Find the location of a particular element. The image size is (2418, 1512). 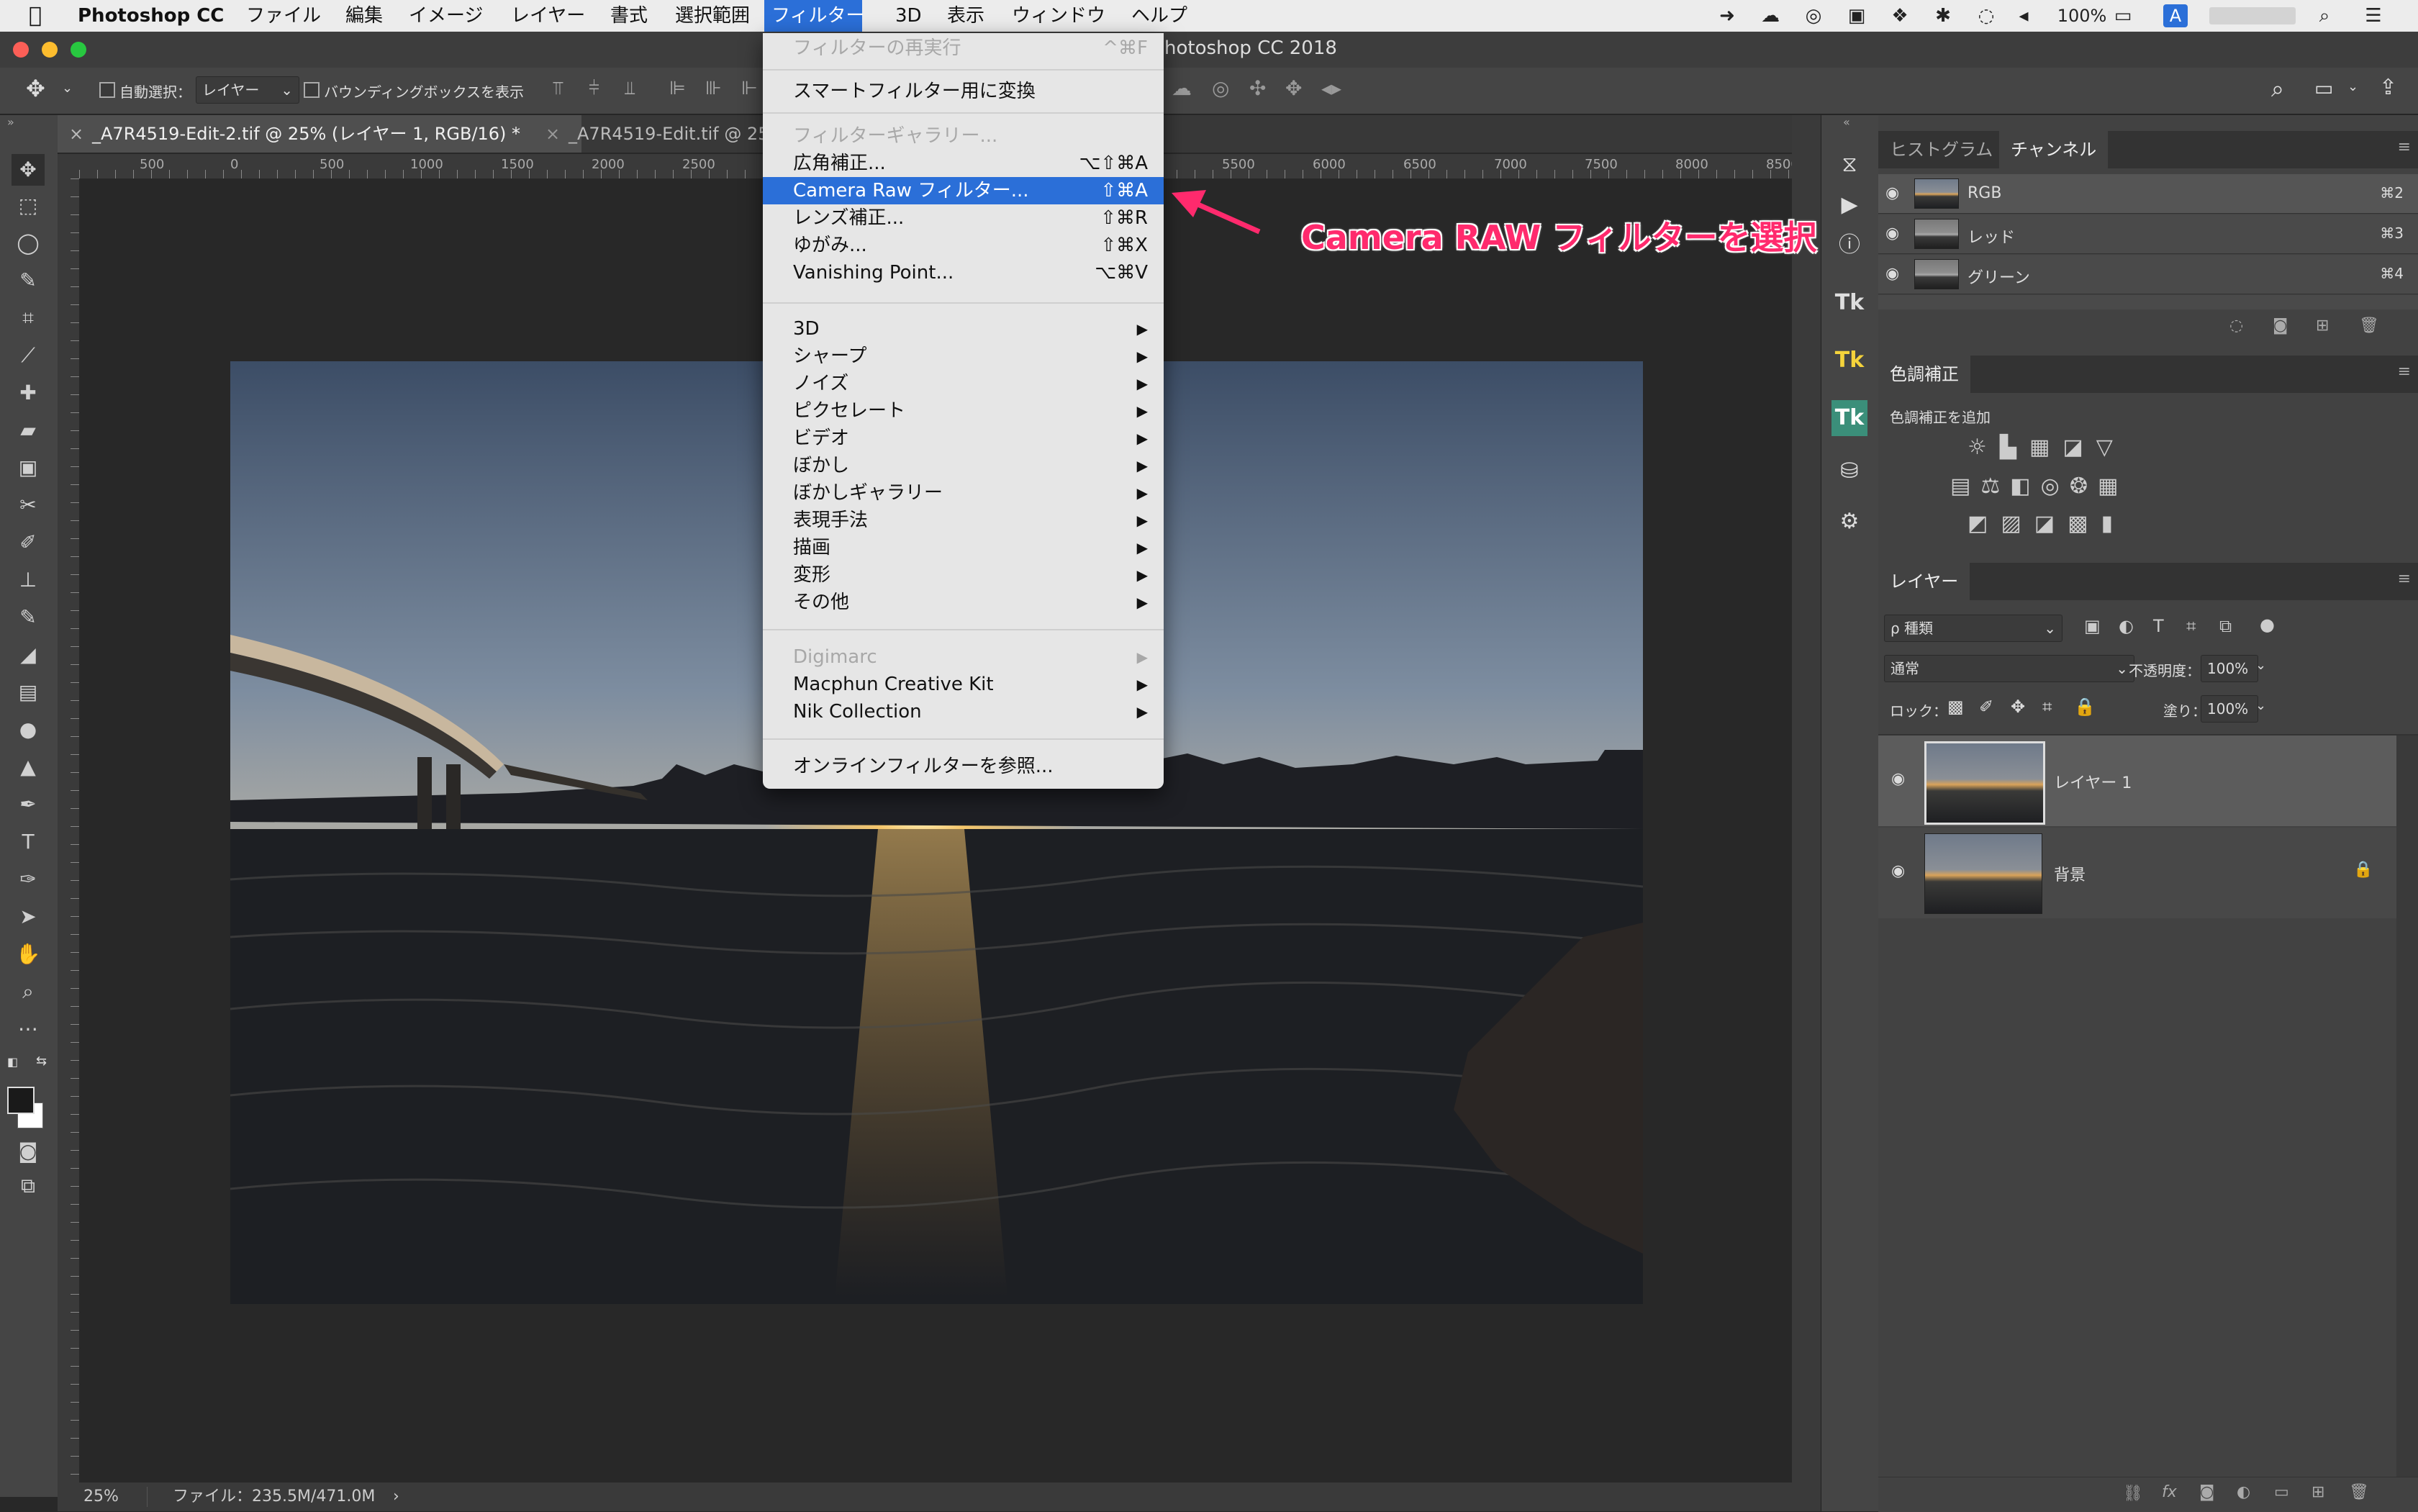

dodge-tool-icon: ▲ is located at coordinates (28, 767).